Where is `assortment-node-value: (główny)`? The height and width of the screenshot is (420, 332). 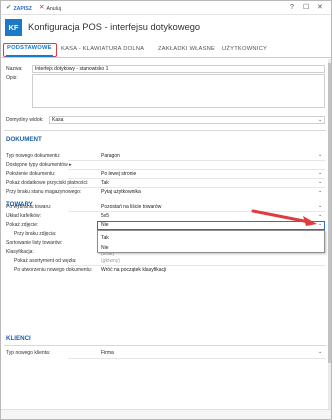 assortment-node-value: (główny) is located at coordinates (110, 261).